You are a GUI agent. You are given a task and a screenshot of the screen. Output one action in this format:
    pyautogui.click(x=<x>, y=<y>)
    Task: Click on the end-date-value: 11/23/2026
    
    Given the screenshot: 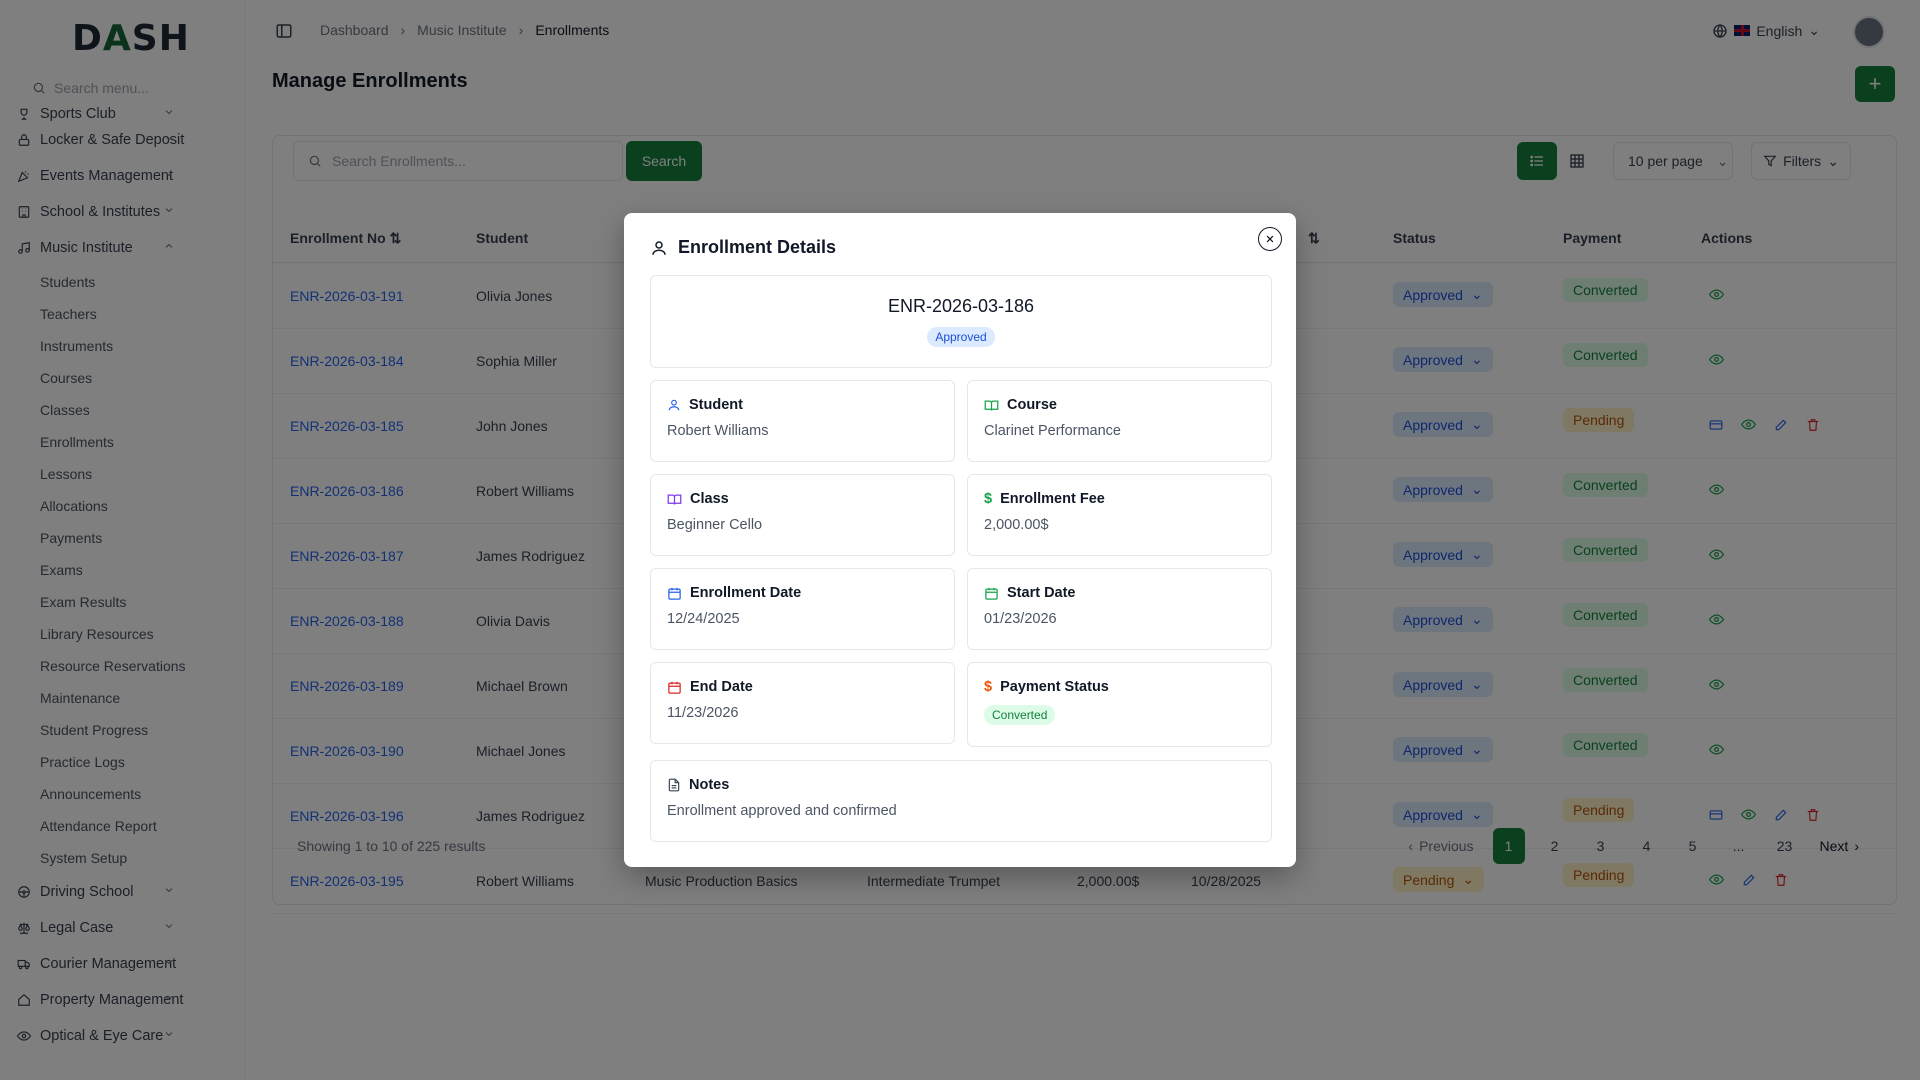 What is the action you would take?
    pyautogui.click(x=703, y=713)
    